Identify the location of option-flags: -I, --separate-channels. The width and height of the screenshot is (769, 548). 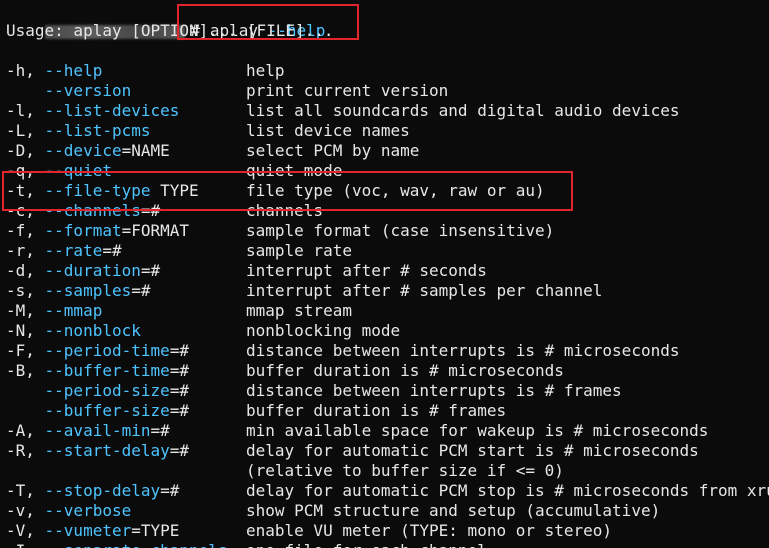
(117, 544).